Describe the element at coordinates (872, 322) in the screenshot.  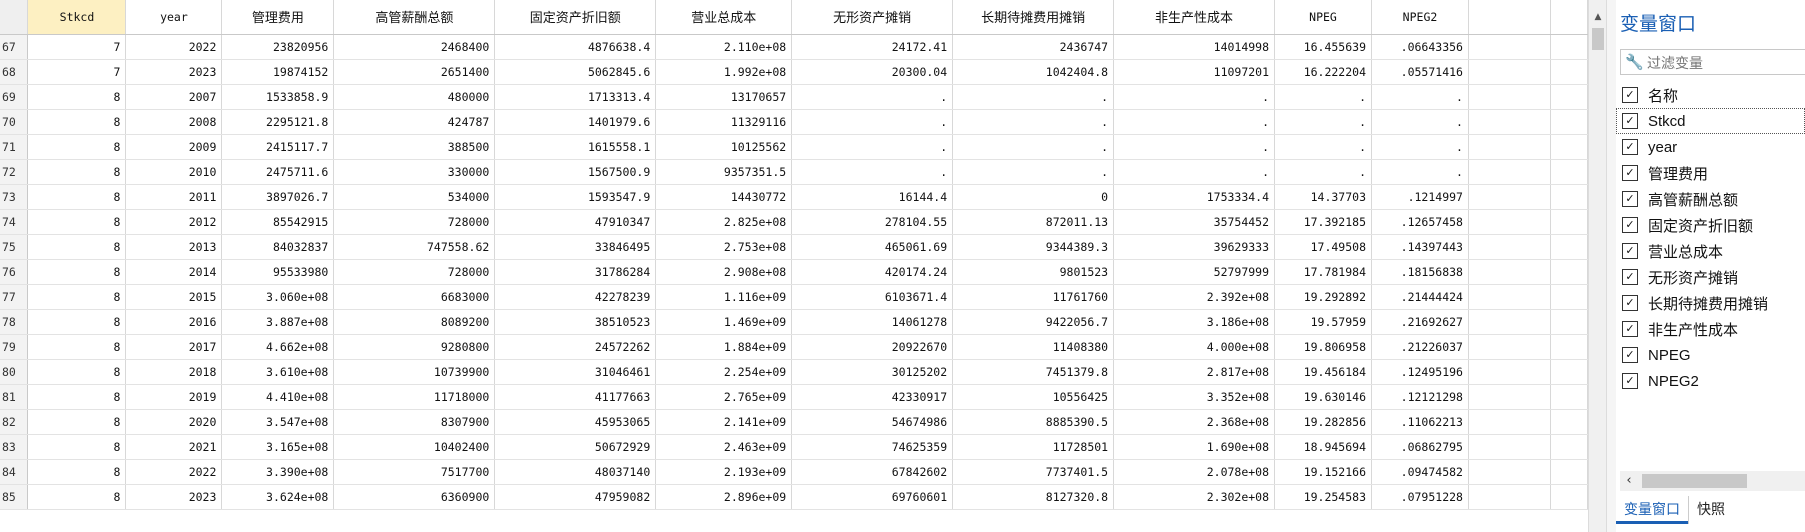
I see `table-cell: 14061278` at that location.